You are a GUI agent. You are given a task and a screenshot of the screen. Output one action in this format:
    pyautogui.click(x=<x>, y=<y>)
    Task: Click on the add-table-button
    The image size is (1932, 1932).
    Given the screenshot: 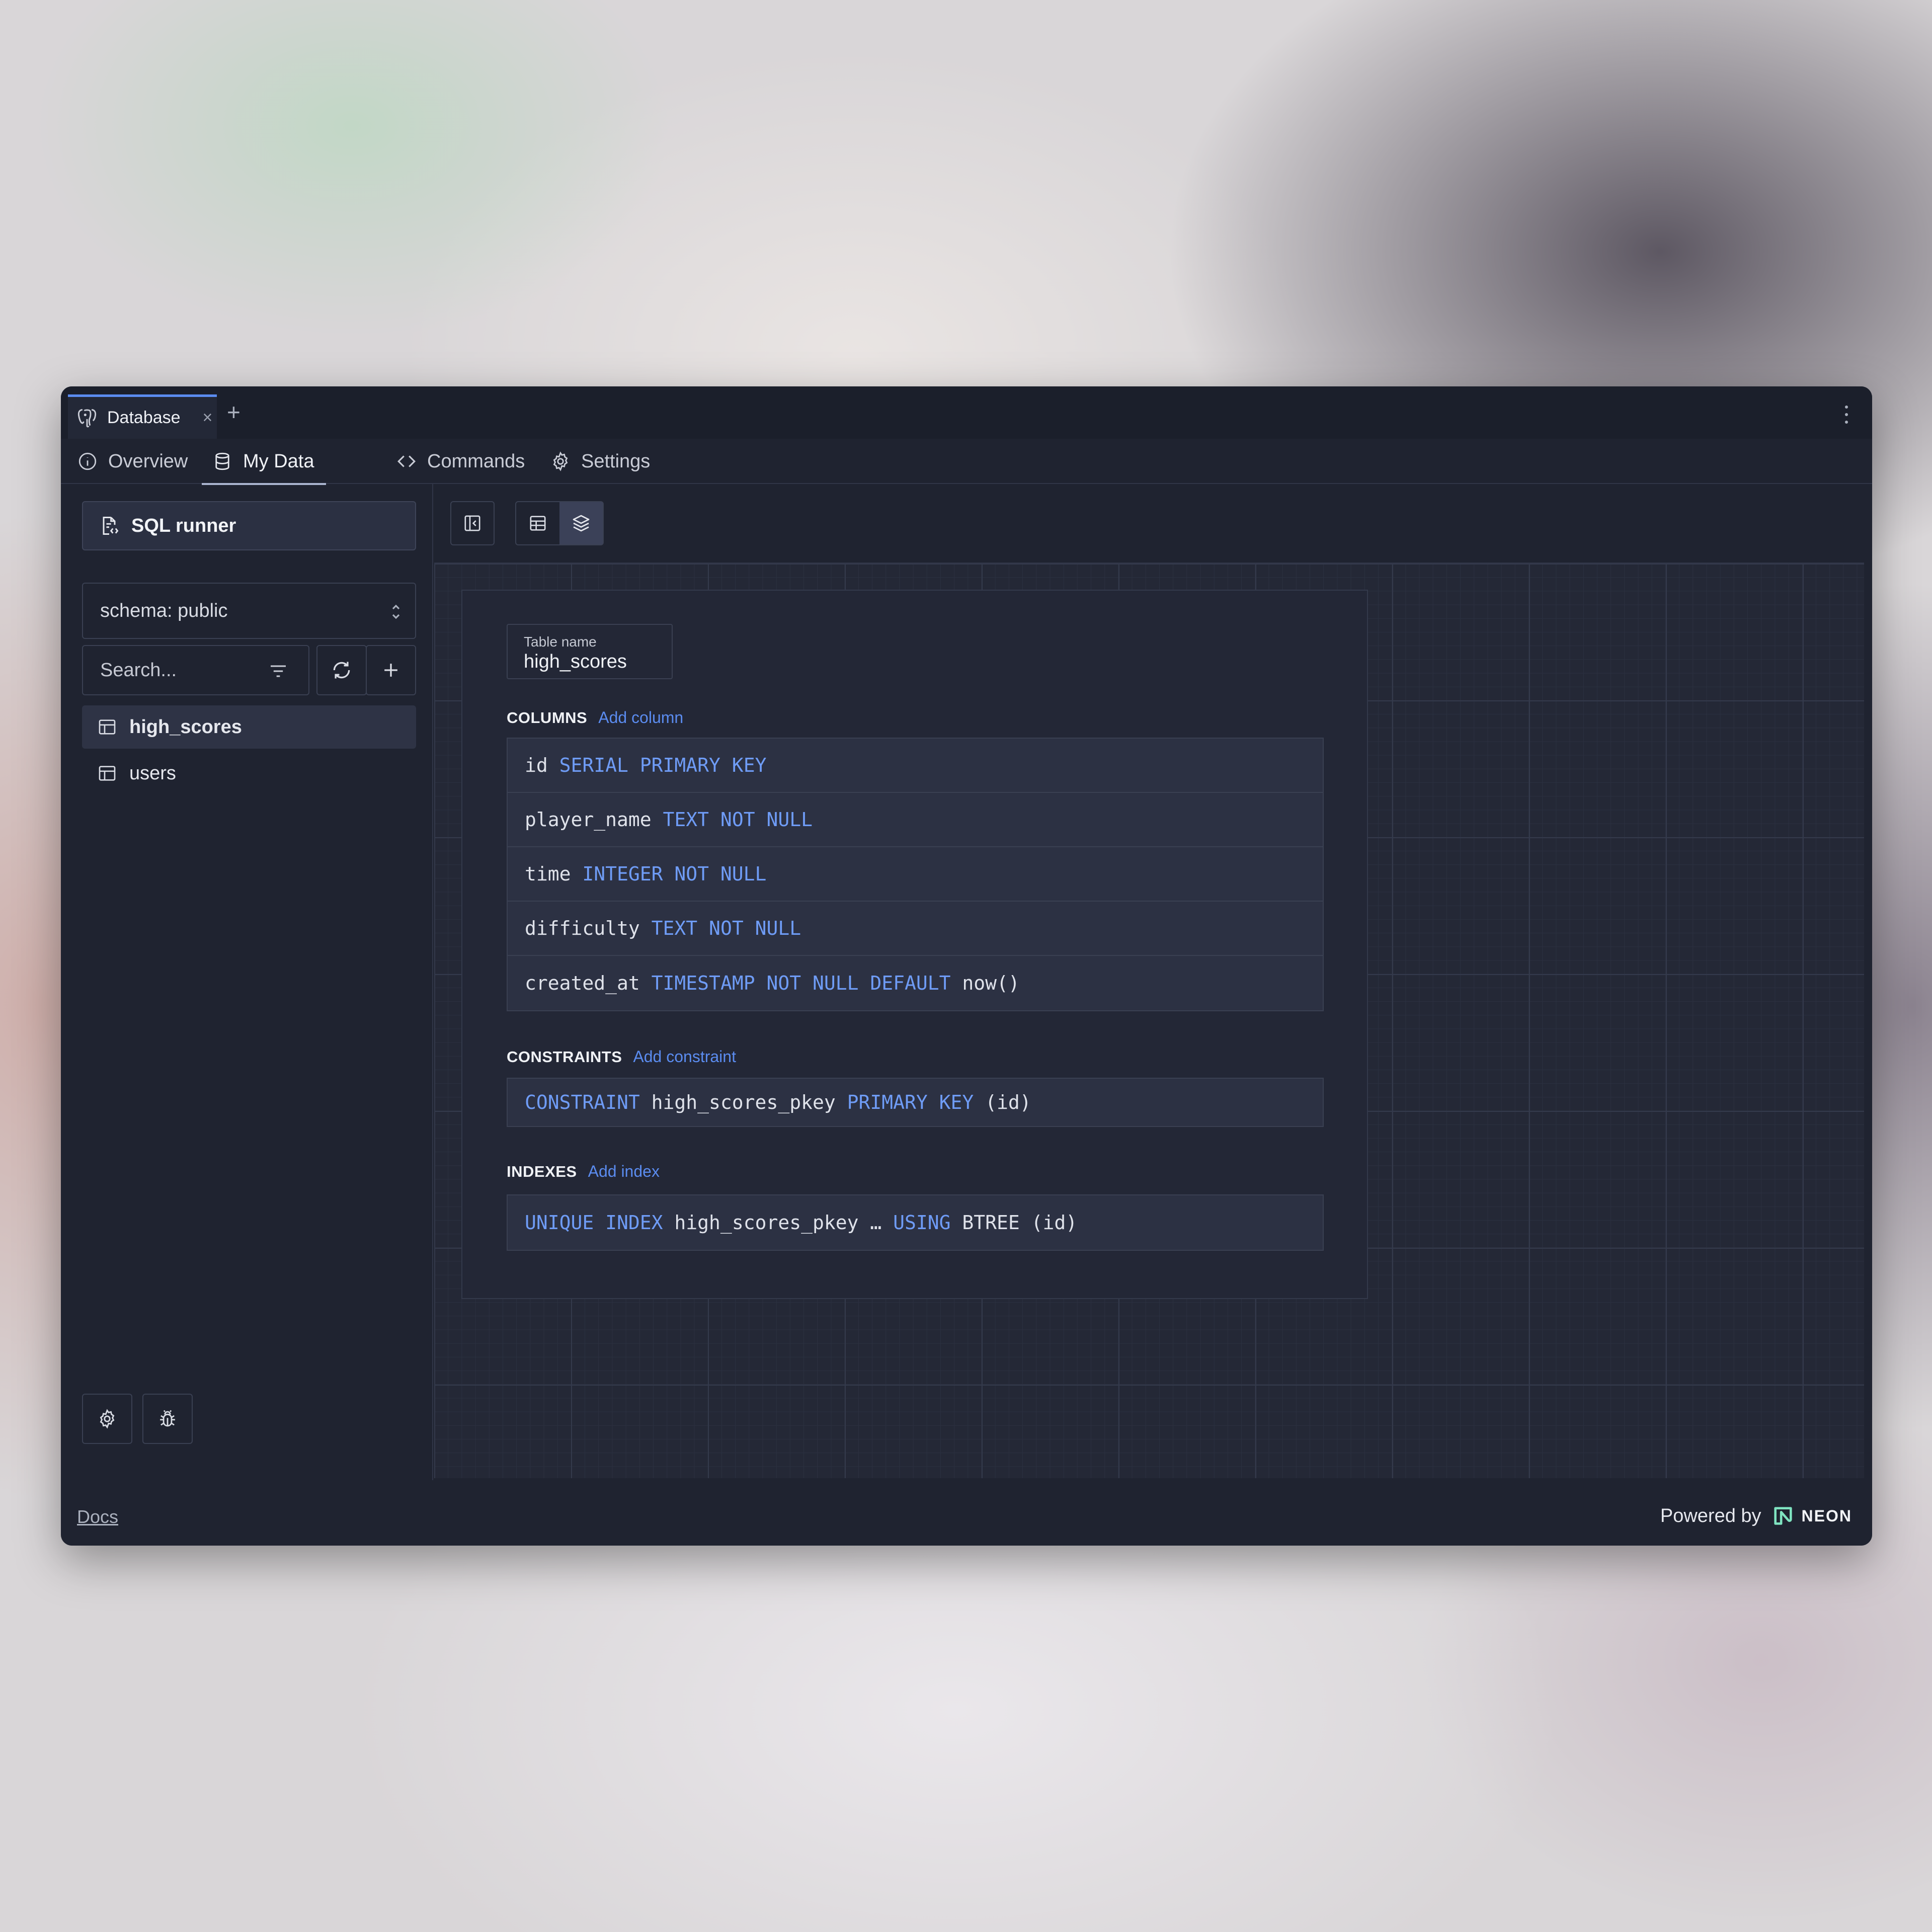 What is the action you would take?
    pyautogui.click(x=391, y=670)
    